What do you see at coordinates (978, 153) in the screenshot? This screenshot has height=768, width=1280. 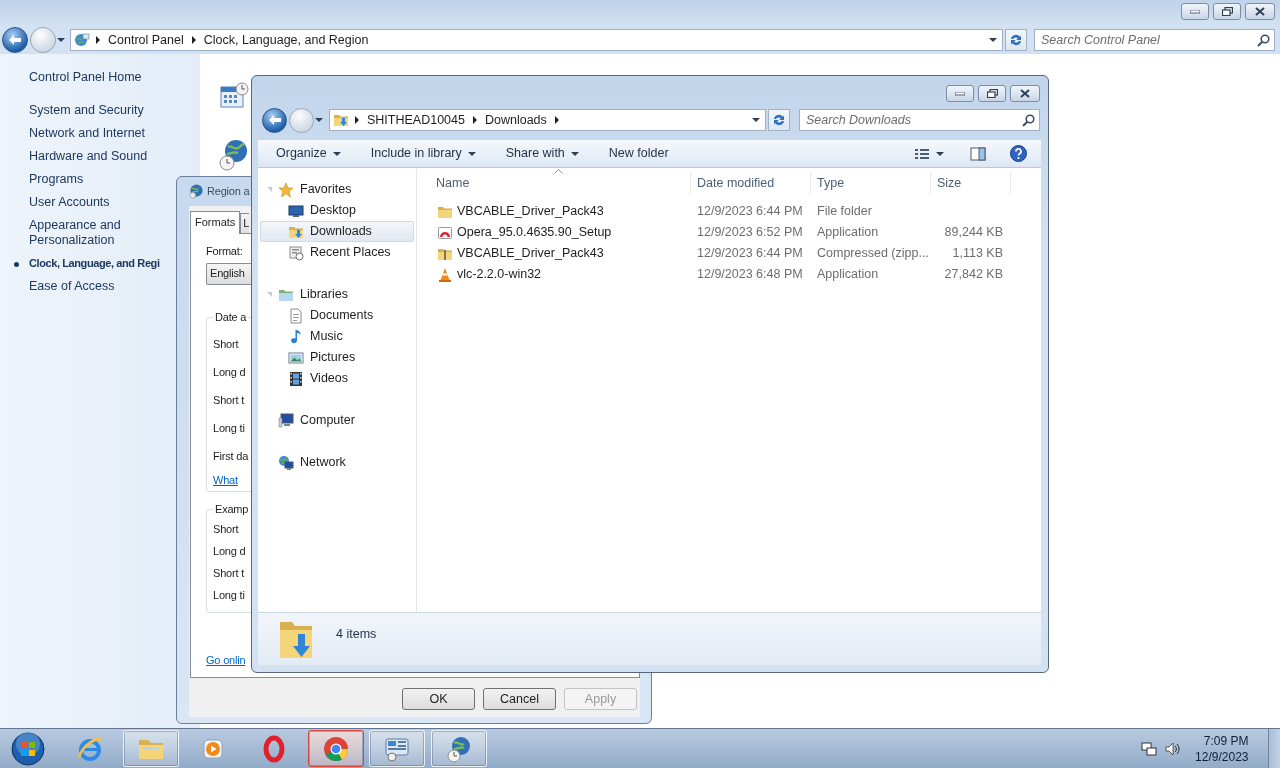 I see `preview-pane-icon` at bounding box center [978, 153].